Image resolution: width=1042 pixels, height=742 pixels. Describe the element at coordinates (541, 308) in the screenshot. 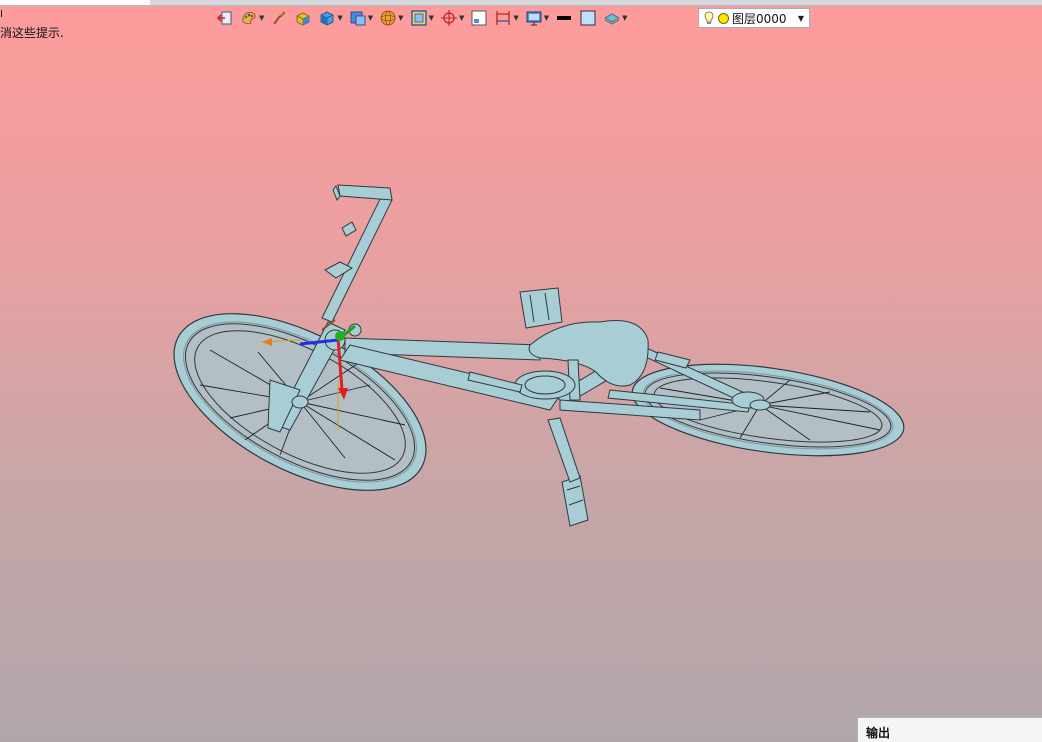

I see `pedal-upper` at that location.